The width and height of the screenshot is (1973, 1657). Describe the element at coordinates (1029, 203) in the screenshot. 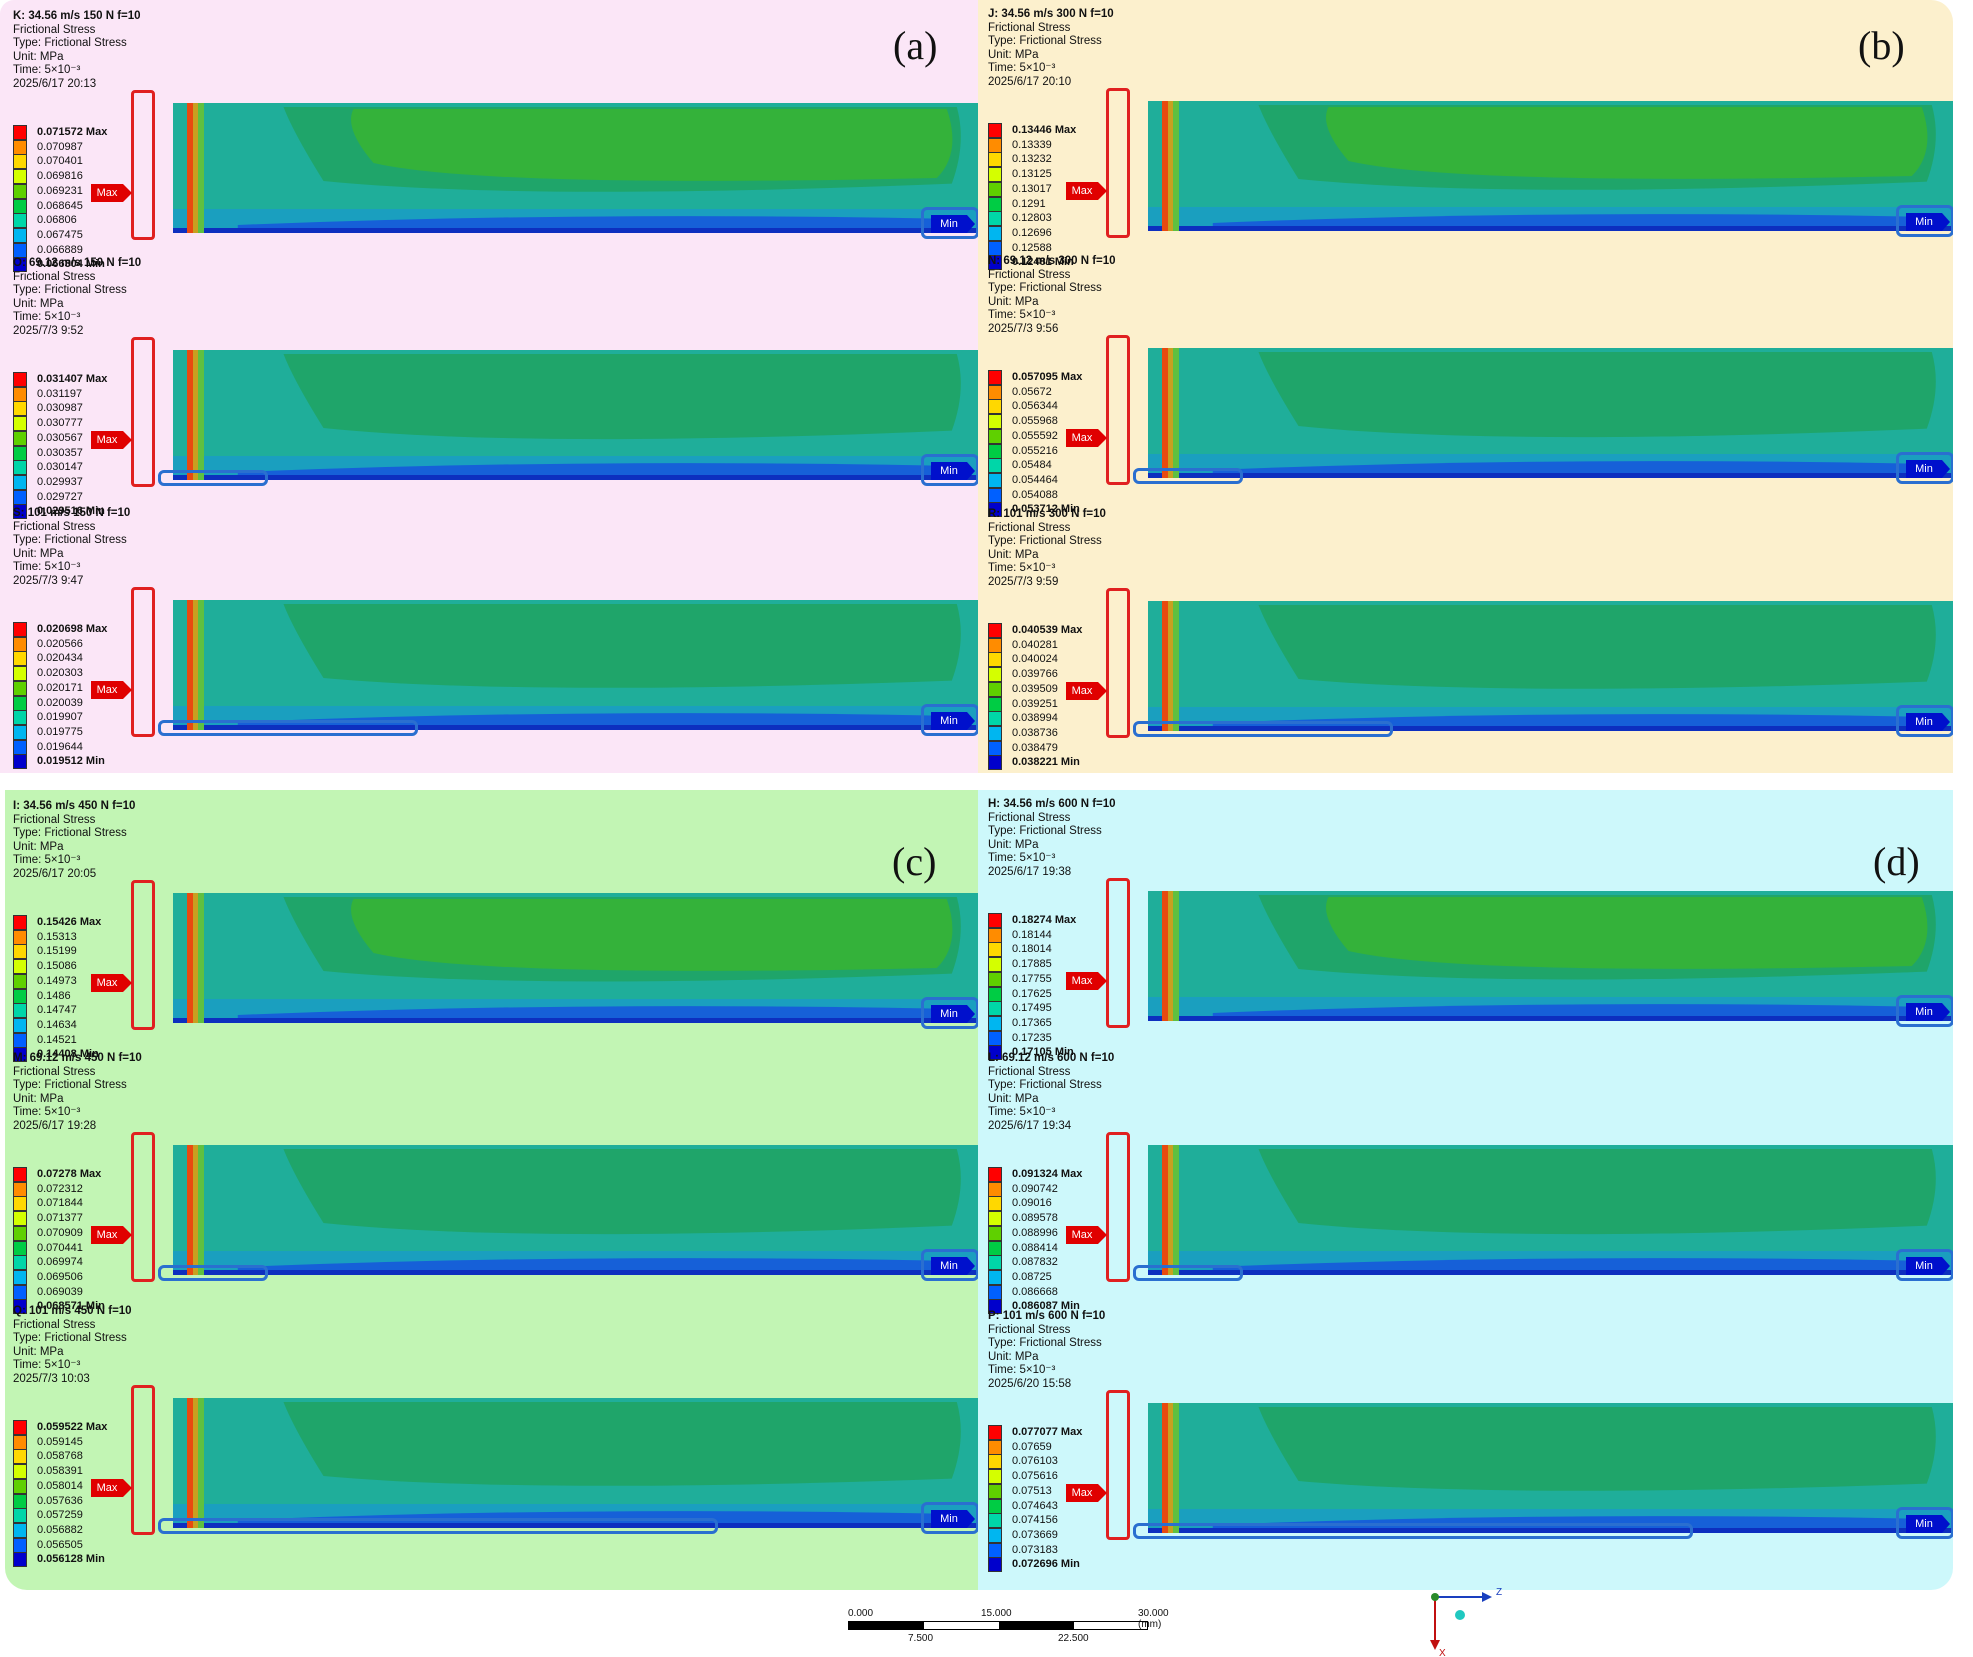

I see `legend-value: 0.1291` at that location.